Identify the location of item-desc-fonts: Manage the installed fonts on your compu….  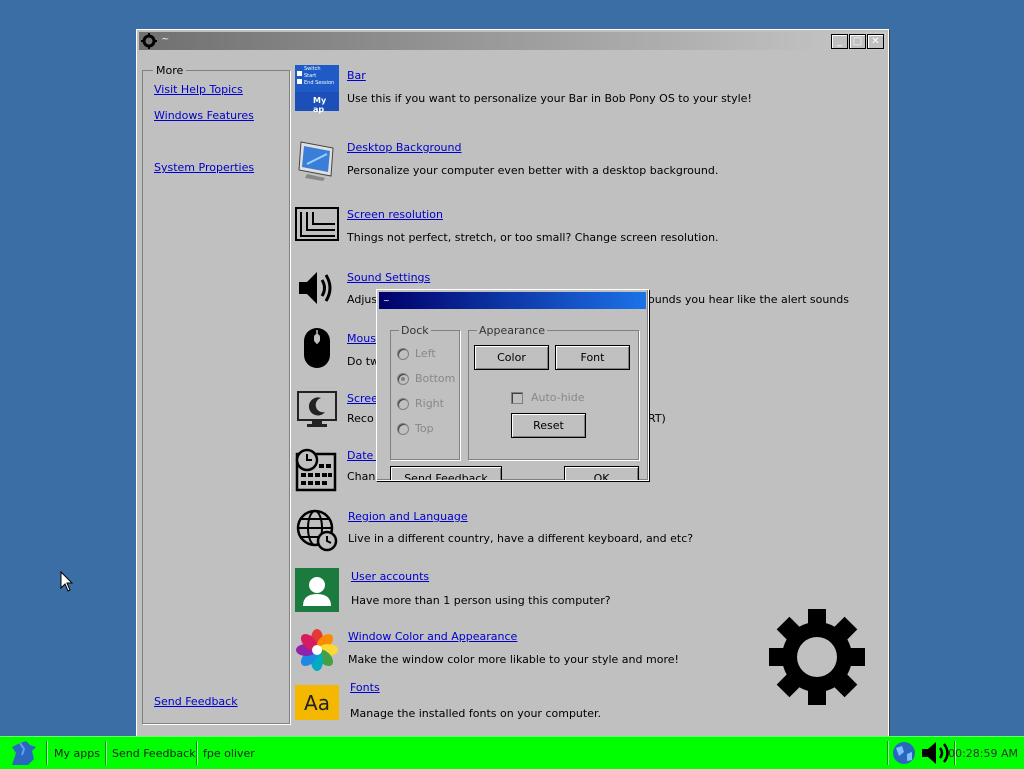
(475, 713).